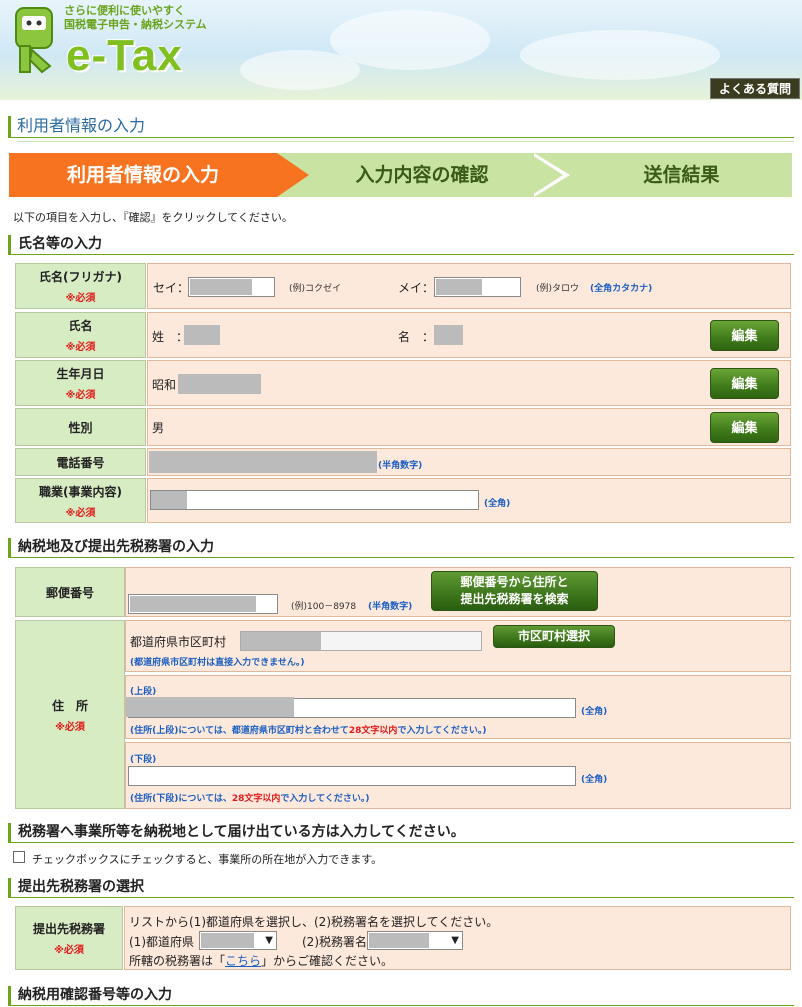  Describe the element at coordinates (250, 799) in the screenshot. I see `address-lower-limit-note: (住所(下段)については、28文字以内で入力してください。)` at that location.